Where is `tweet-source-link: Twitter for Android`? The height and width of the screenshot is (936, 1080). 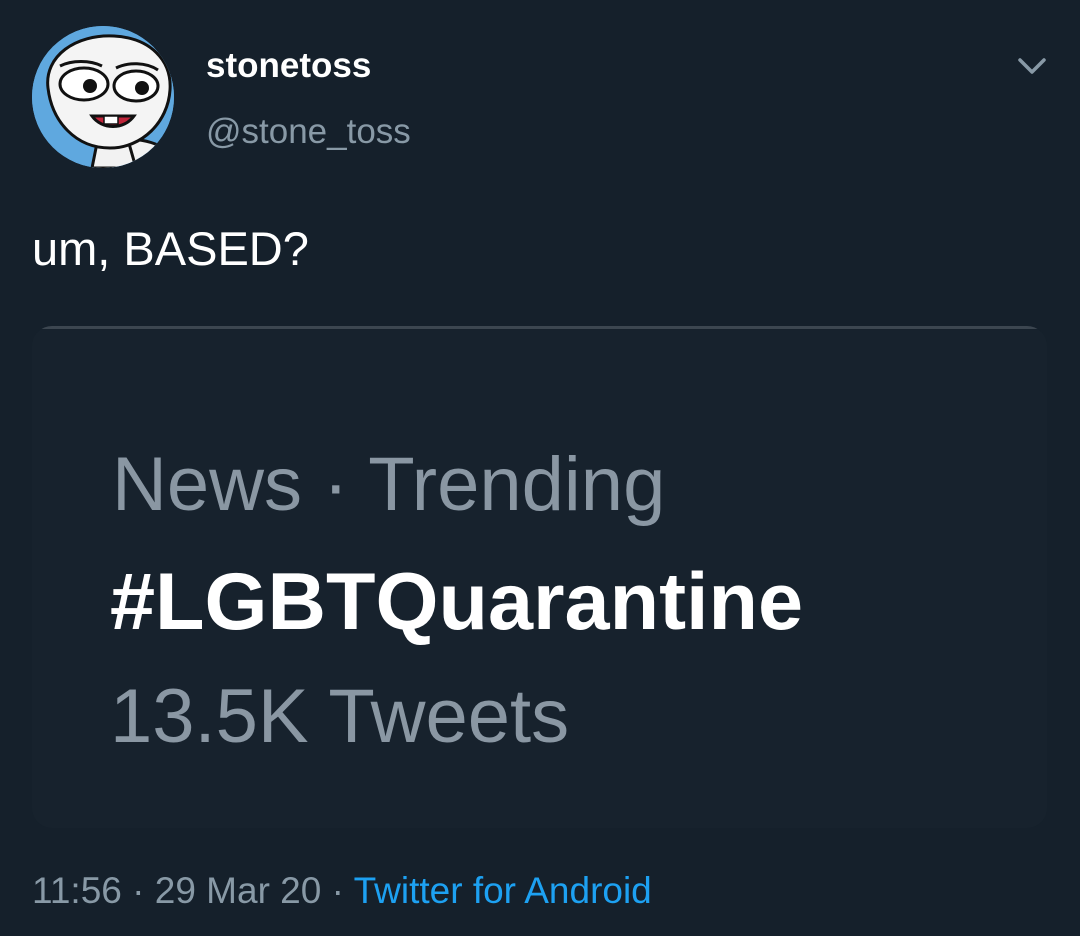 tweet-source-link: Twitter for Android is located at coordinates (503, 890).